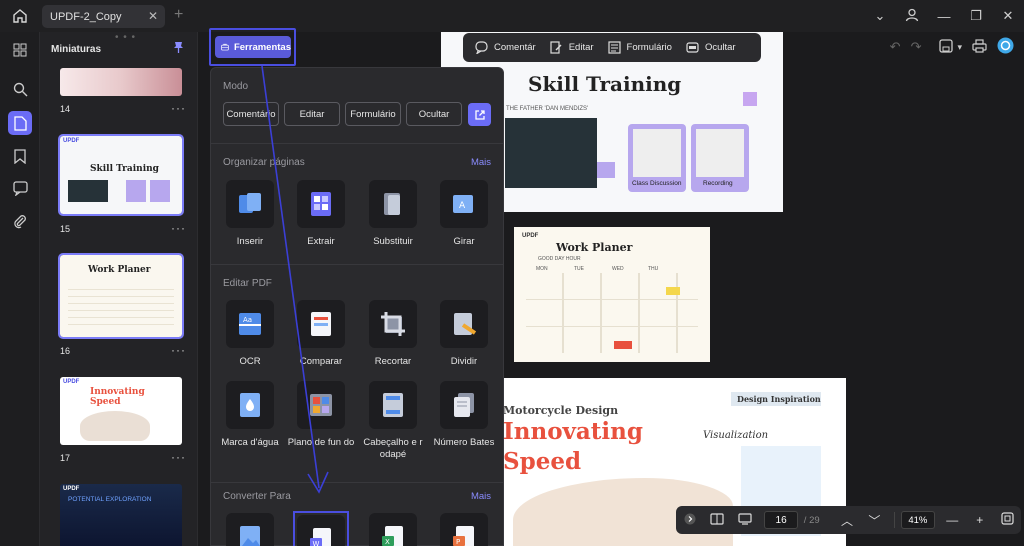 The height and width of the screenshot is (546, 1024). What do you see at coordinates (657, 153) in the screenshot?
I see `photo` at bounding box center [657, 153].